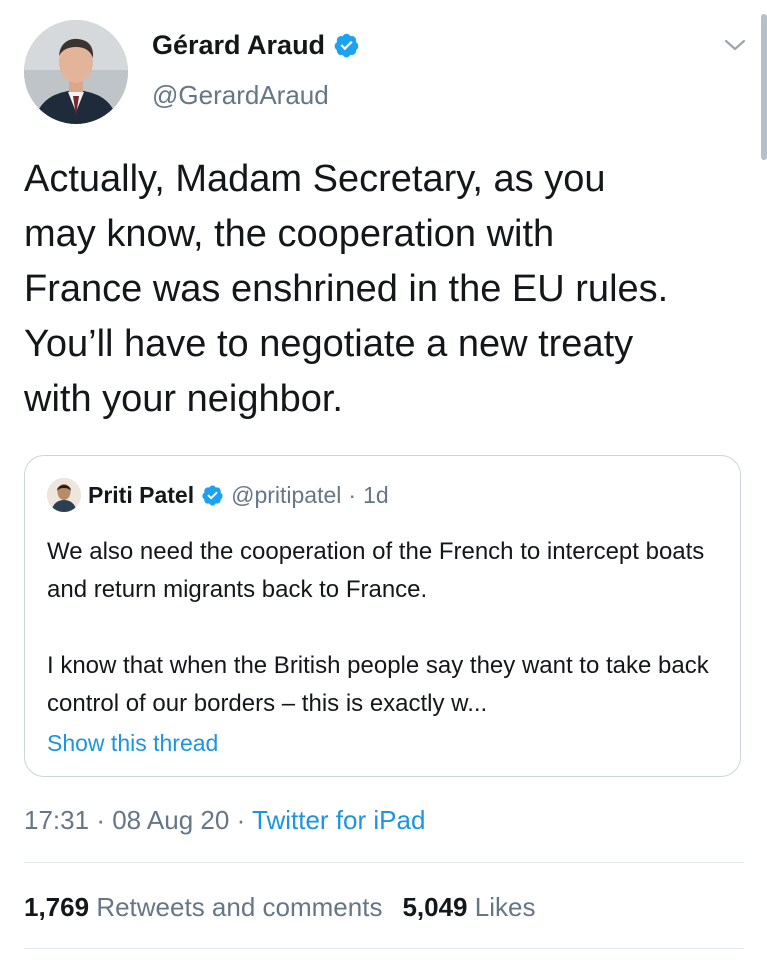  Describe the element at coordinates (346, 45) in the screenshot. I see `verified-badge-icon` at that location.